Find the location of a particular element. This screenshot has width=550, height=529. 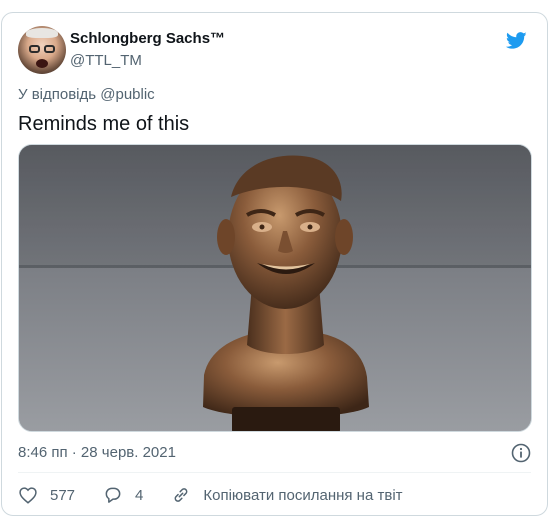

tweet-header: Schlongberg Sachs™ @TTL_TM is located at coordinates (274, 50).